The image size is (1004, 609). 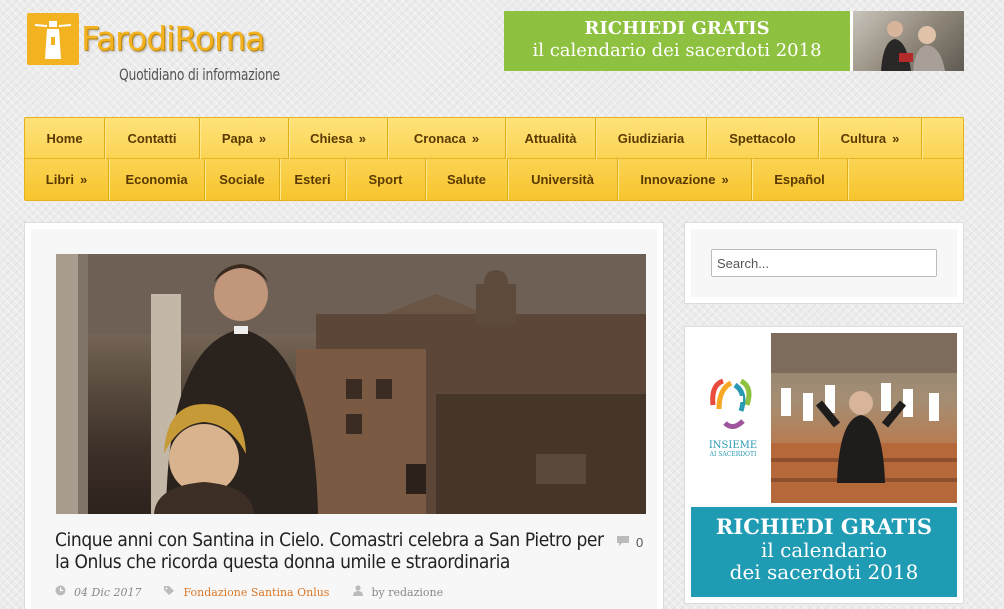 What do you see at coordinates (863, 138) in the screenshot?
I see `nav-item-label: Cultura` at bounding box center [863, 138].